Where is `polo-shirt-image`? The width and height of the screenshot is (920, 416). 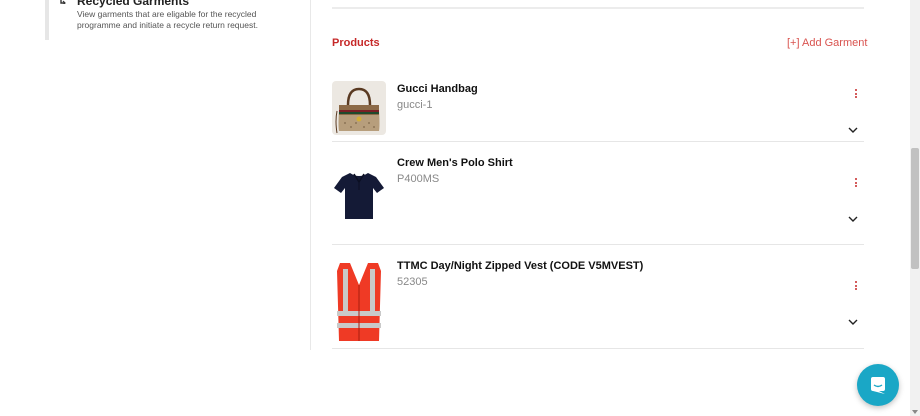
polo-shirt-image is located at coordinates (359, 196).